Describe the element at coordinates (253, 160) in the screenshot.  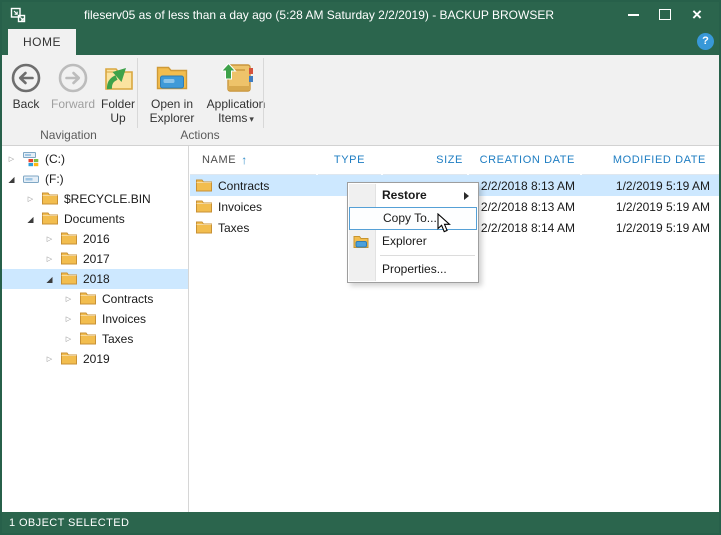
I see `column-header-name: NAME ↑` at that location.